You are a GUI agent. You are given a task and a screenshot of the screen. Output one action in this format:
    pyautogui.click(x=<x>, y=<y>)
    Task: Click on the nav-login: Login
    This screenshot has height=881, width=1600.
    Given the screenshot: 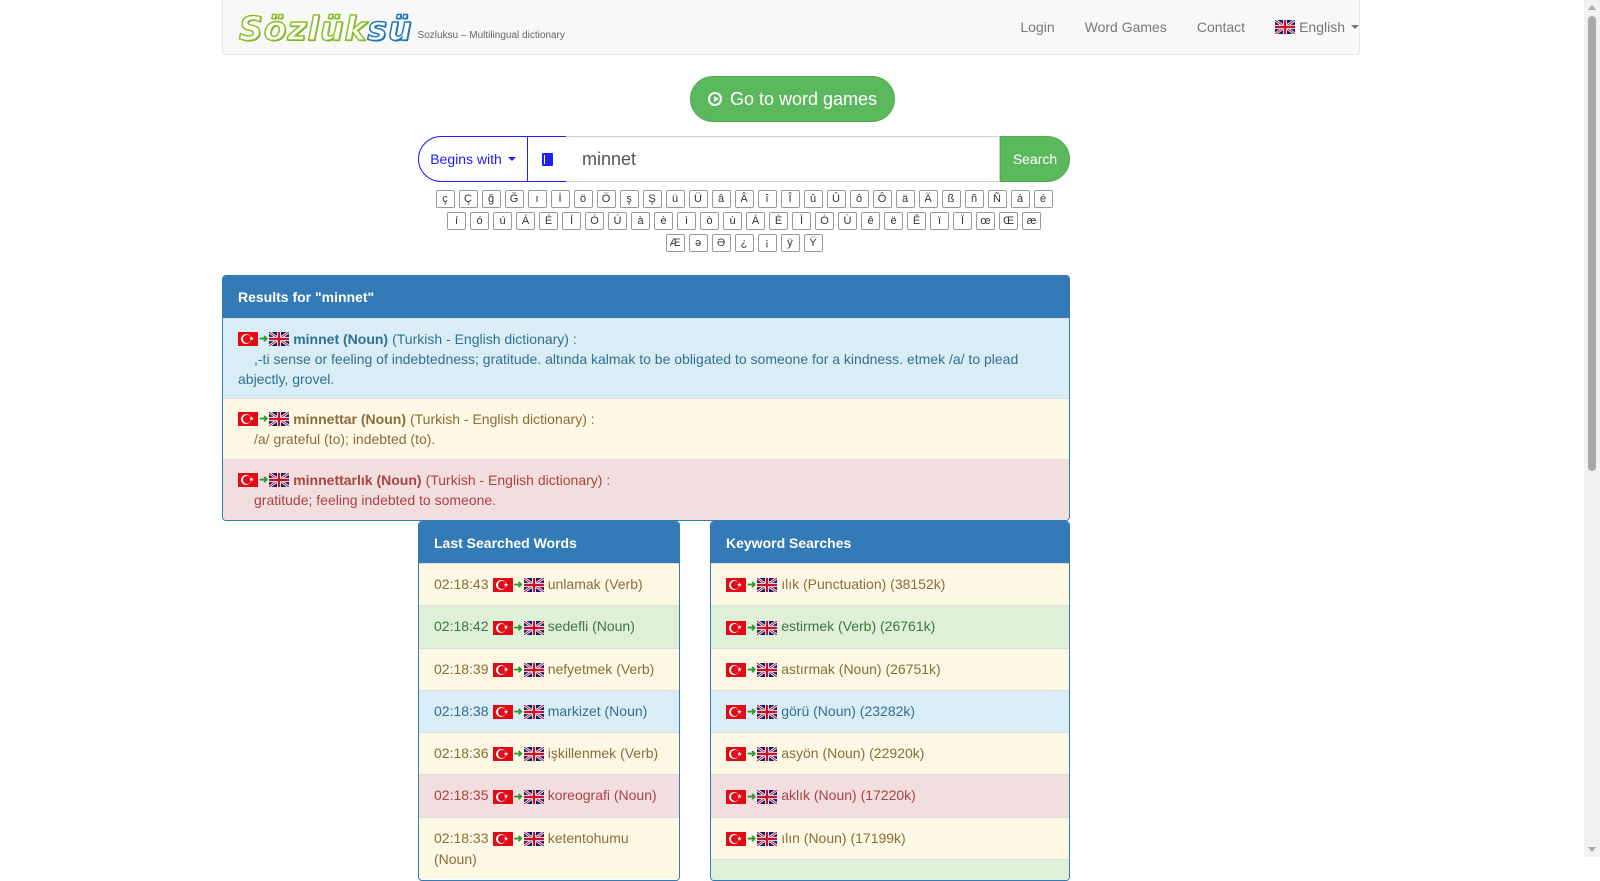 What is the action you would take?
    pyautogui.click(x=1037, y=27)
    